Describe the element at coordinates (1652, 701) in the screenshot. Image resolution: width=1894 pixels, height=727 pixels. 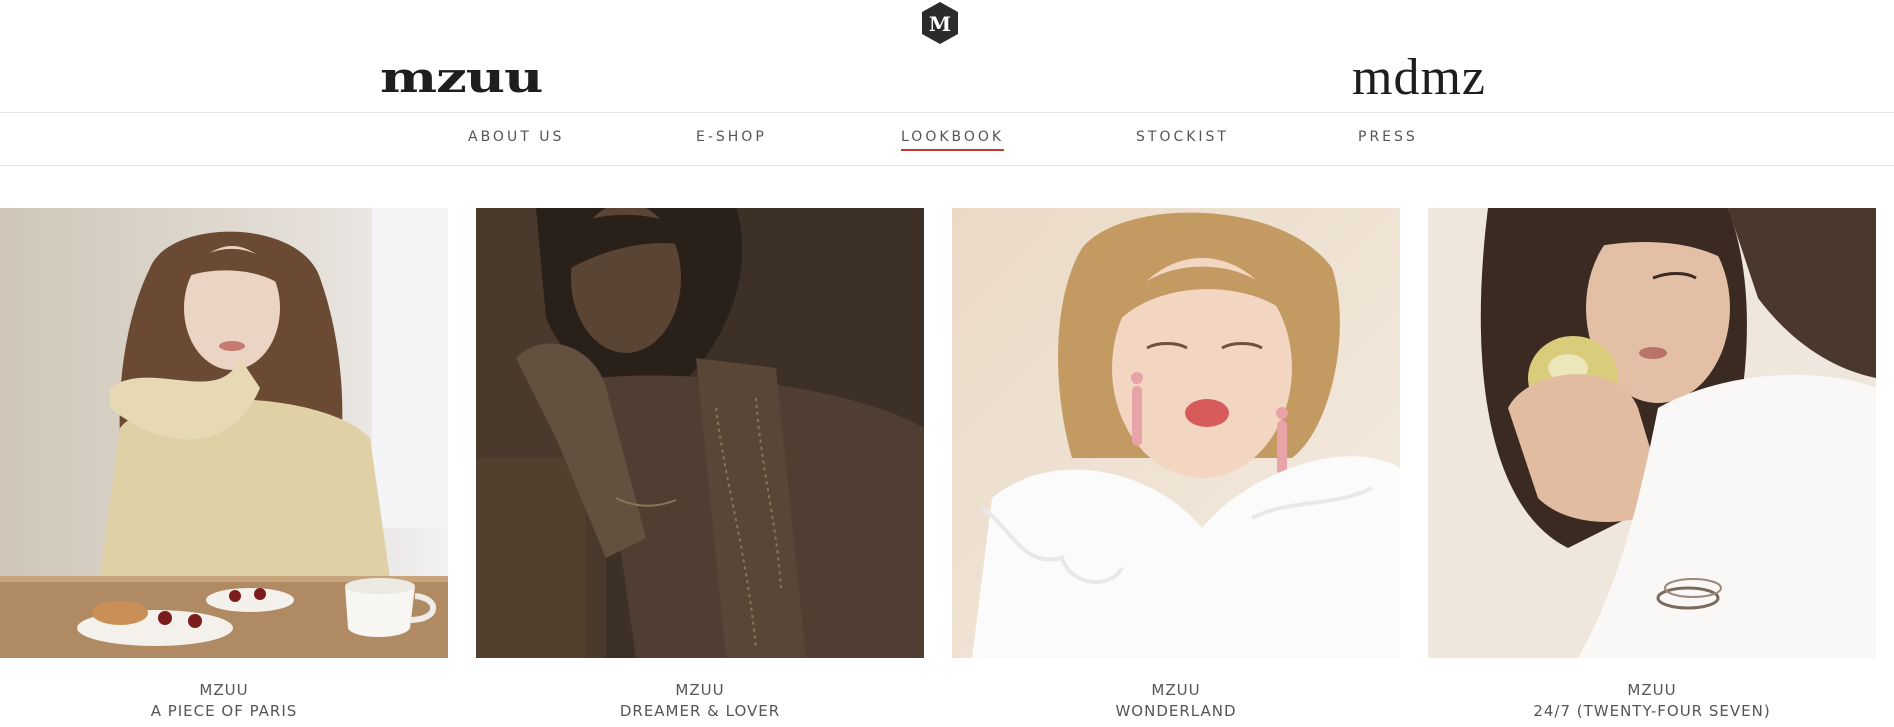
I see `lookbook-caption: MZUU 24/7 (TWENTY-FOUR SEVEN)` at that location.